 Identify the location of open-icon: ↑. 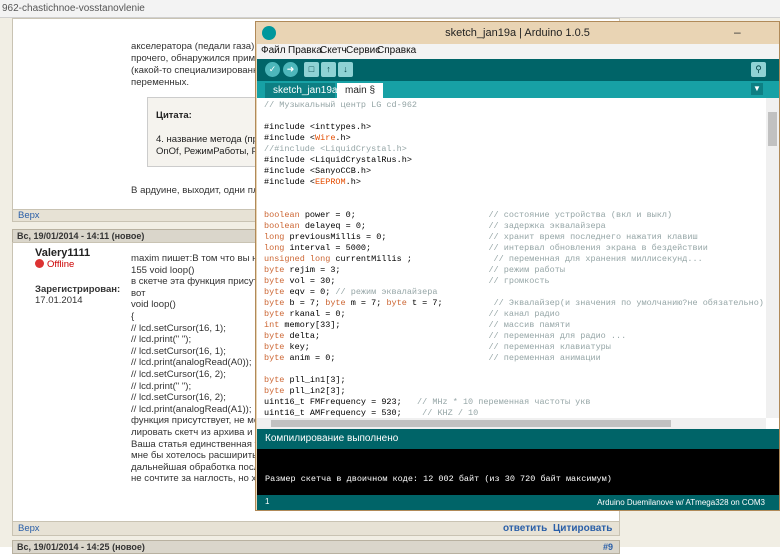
(328, 69).